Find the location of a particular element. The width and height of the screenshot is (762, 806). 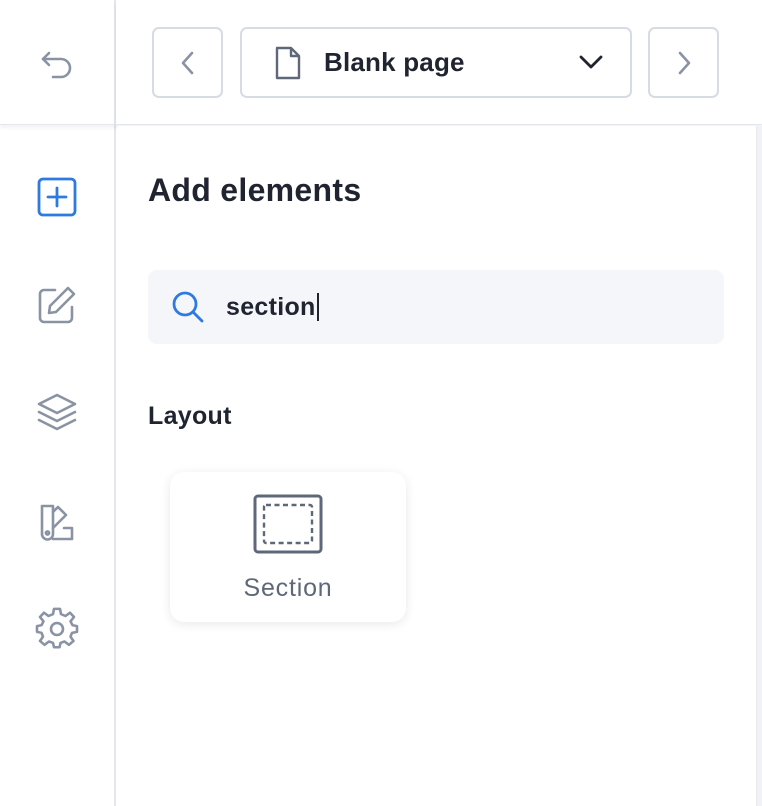

chevron-right-icon is located at coordinates (684, 62).